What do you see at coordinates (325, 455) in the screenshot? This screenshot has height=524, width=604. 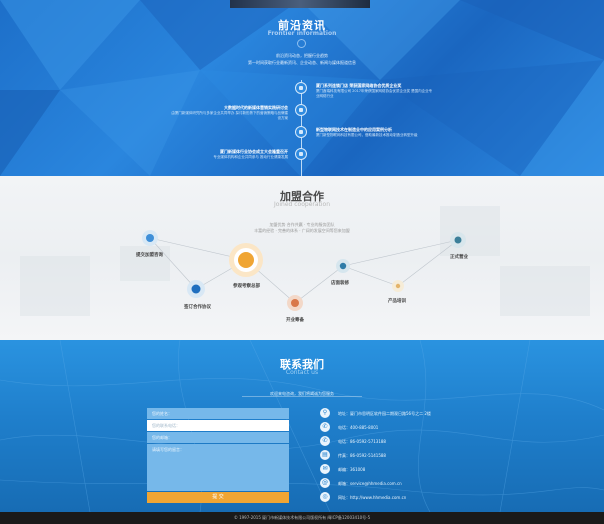 I see `fax-icon: ▤` at bounding box center [325, 455].